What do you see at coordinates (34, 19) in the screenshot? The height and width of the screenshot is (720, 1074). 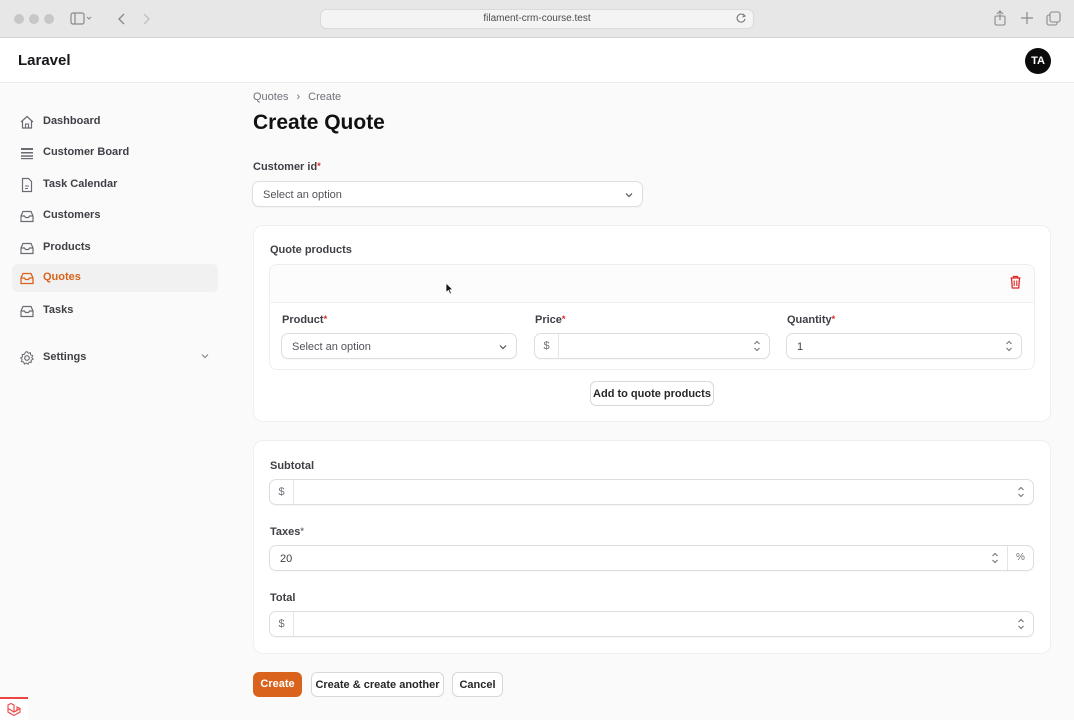 I see `minimize-window-dot` at bounding box center [34, 19].